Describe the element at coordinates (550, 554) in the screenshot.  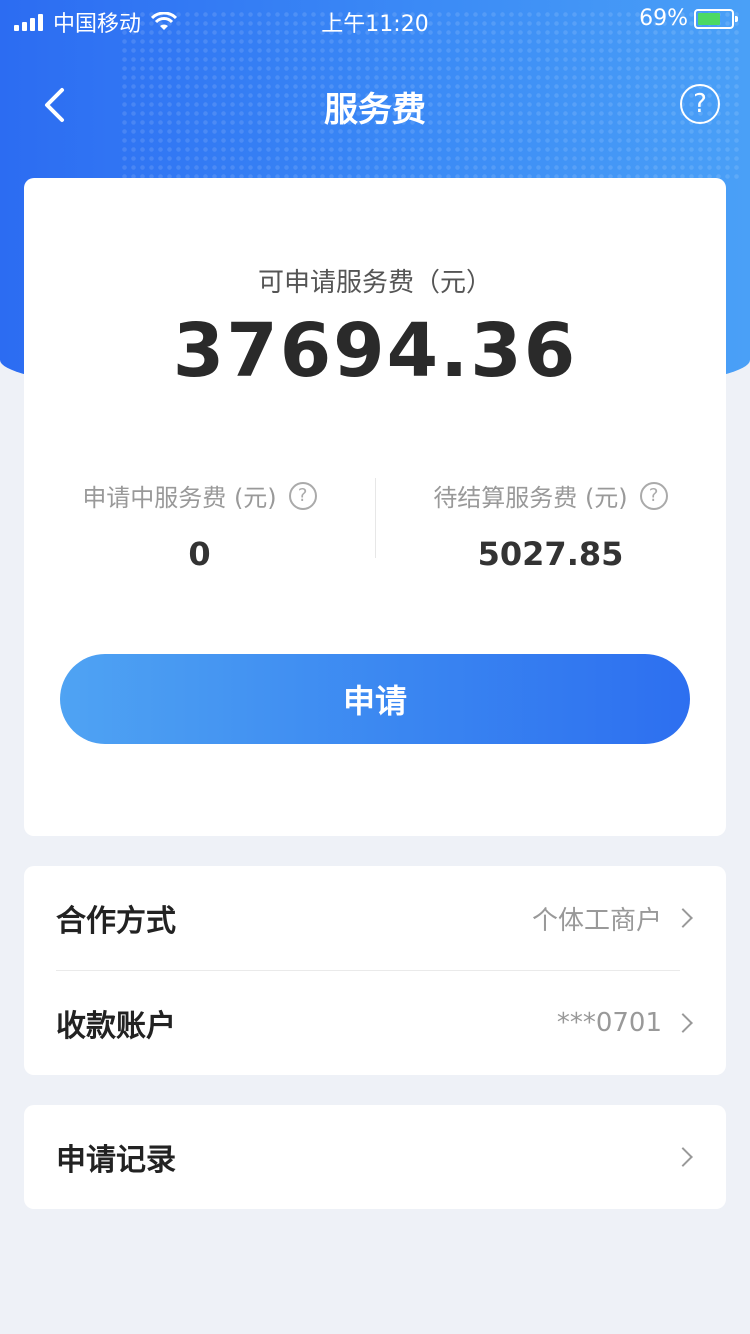
I see `unsettled-fee-value: 5027.85` at that location.